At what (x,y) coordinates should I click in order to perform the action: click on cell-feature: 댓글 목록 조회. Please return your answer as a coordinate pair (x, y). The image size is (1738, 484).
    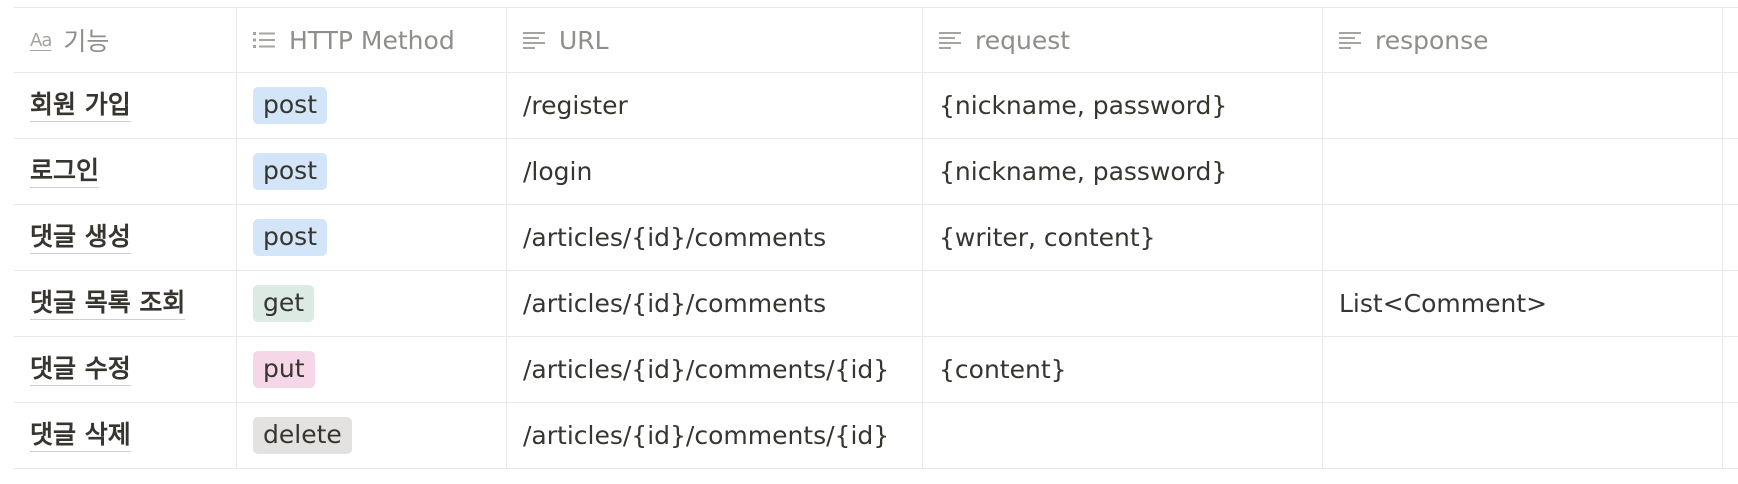
    Looking at the image, I should click on (125, 303).